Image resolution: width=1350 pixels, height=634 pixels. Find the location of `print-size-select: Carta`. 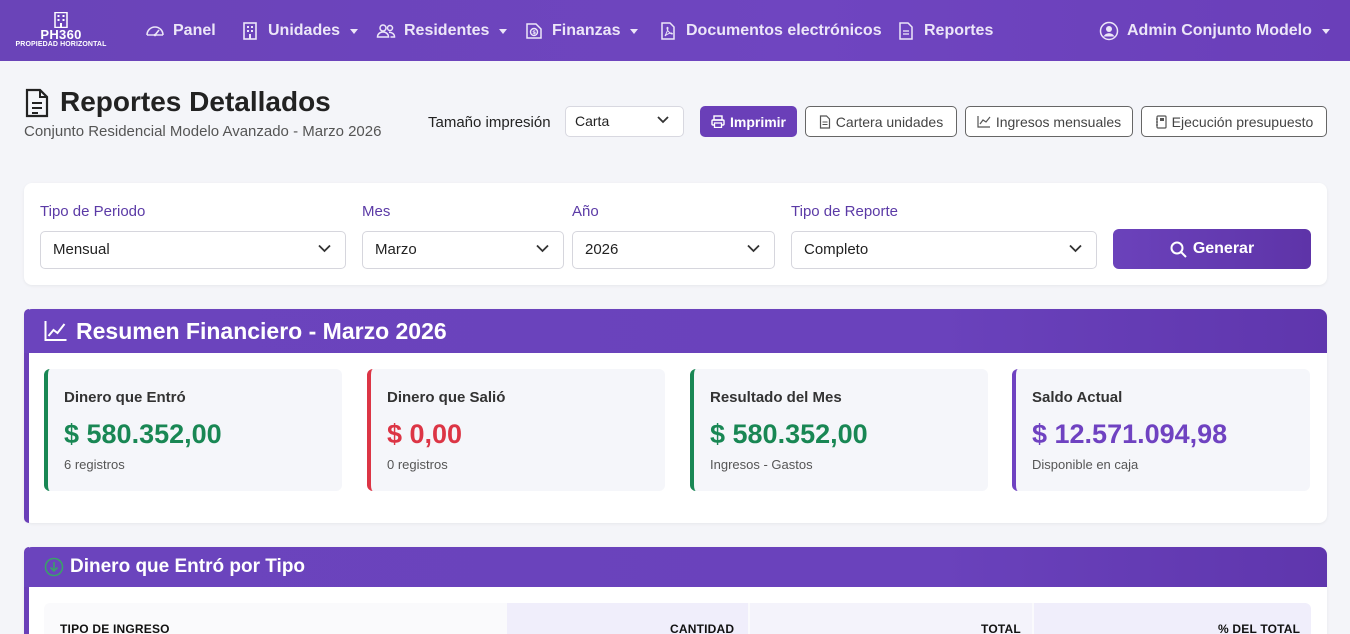

print-size-select: Carta is located at coordinates (624, 121).